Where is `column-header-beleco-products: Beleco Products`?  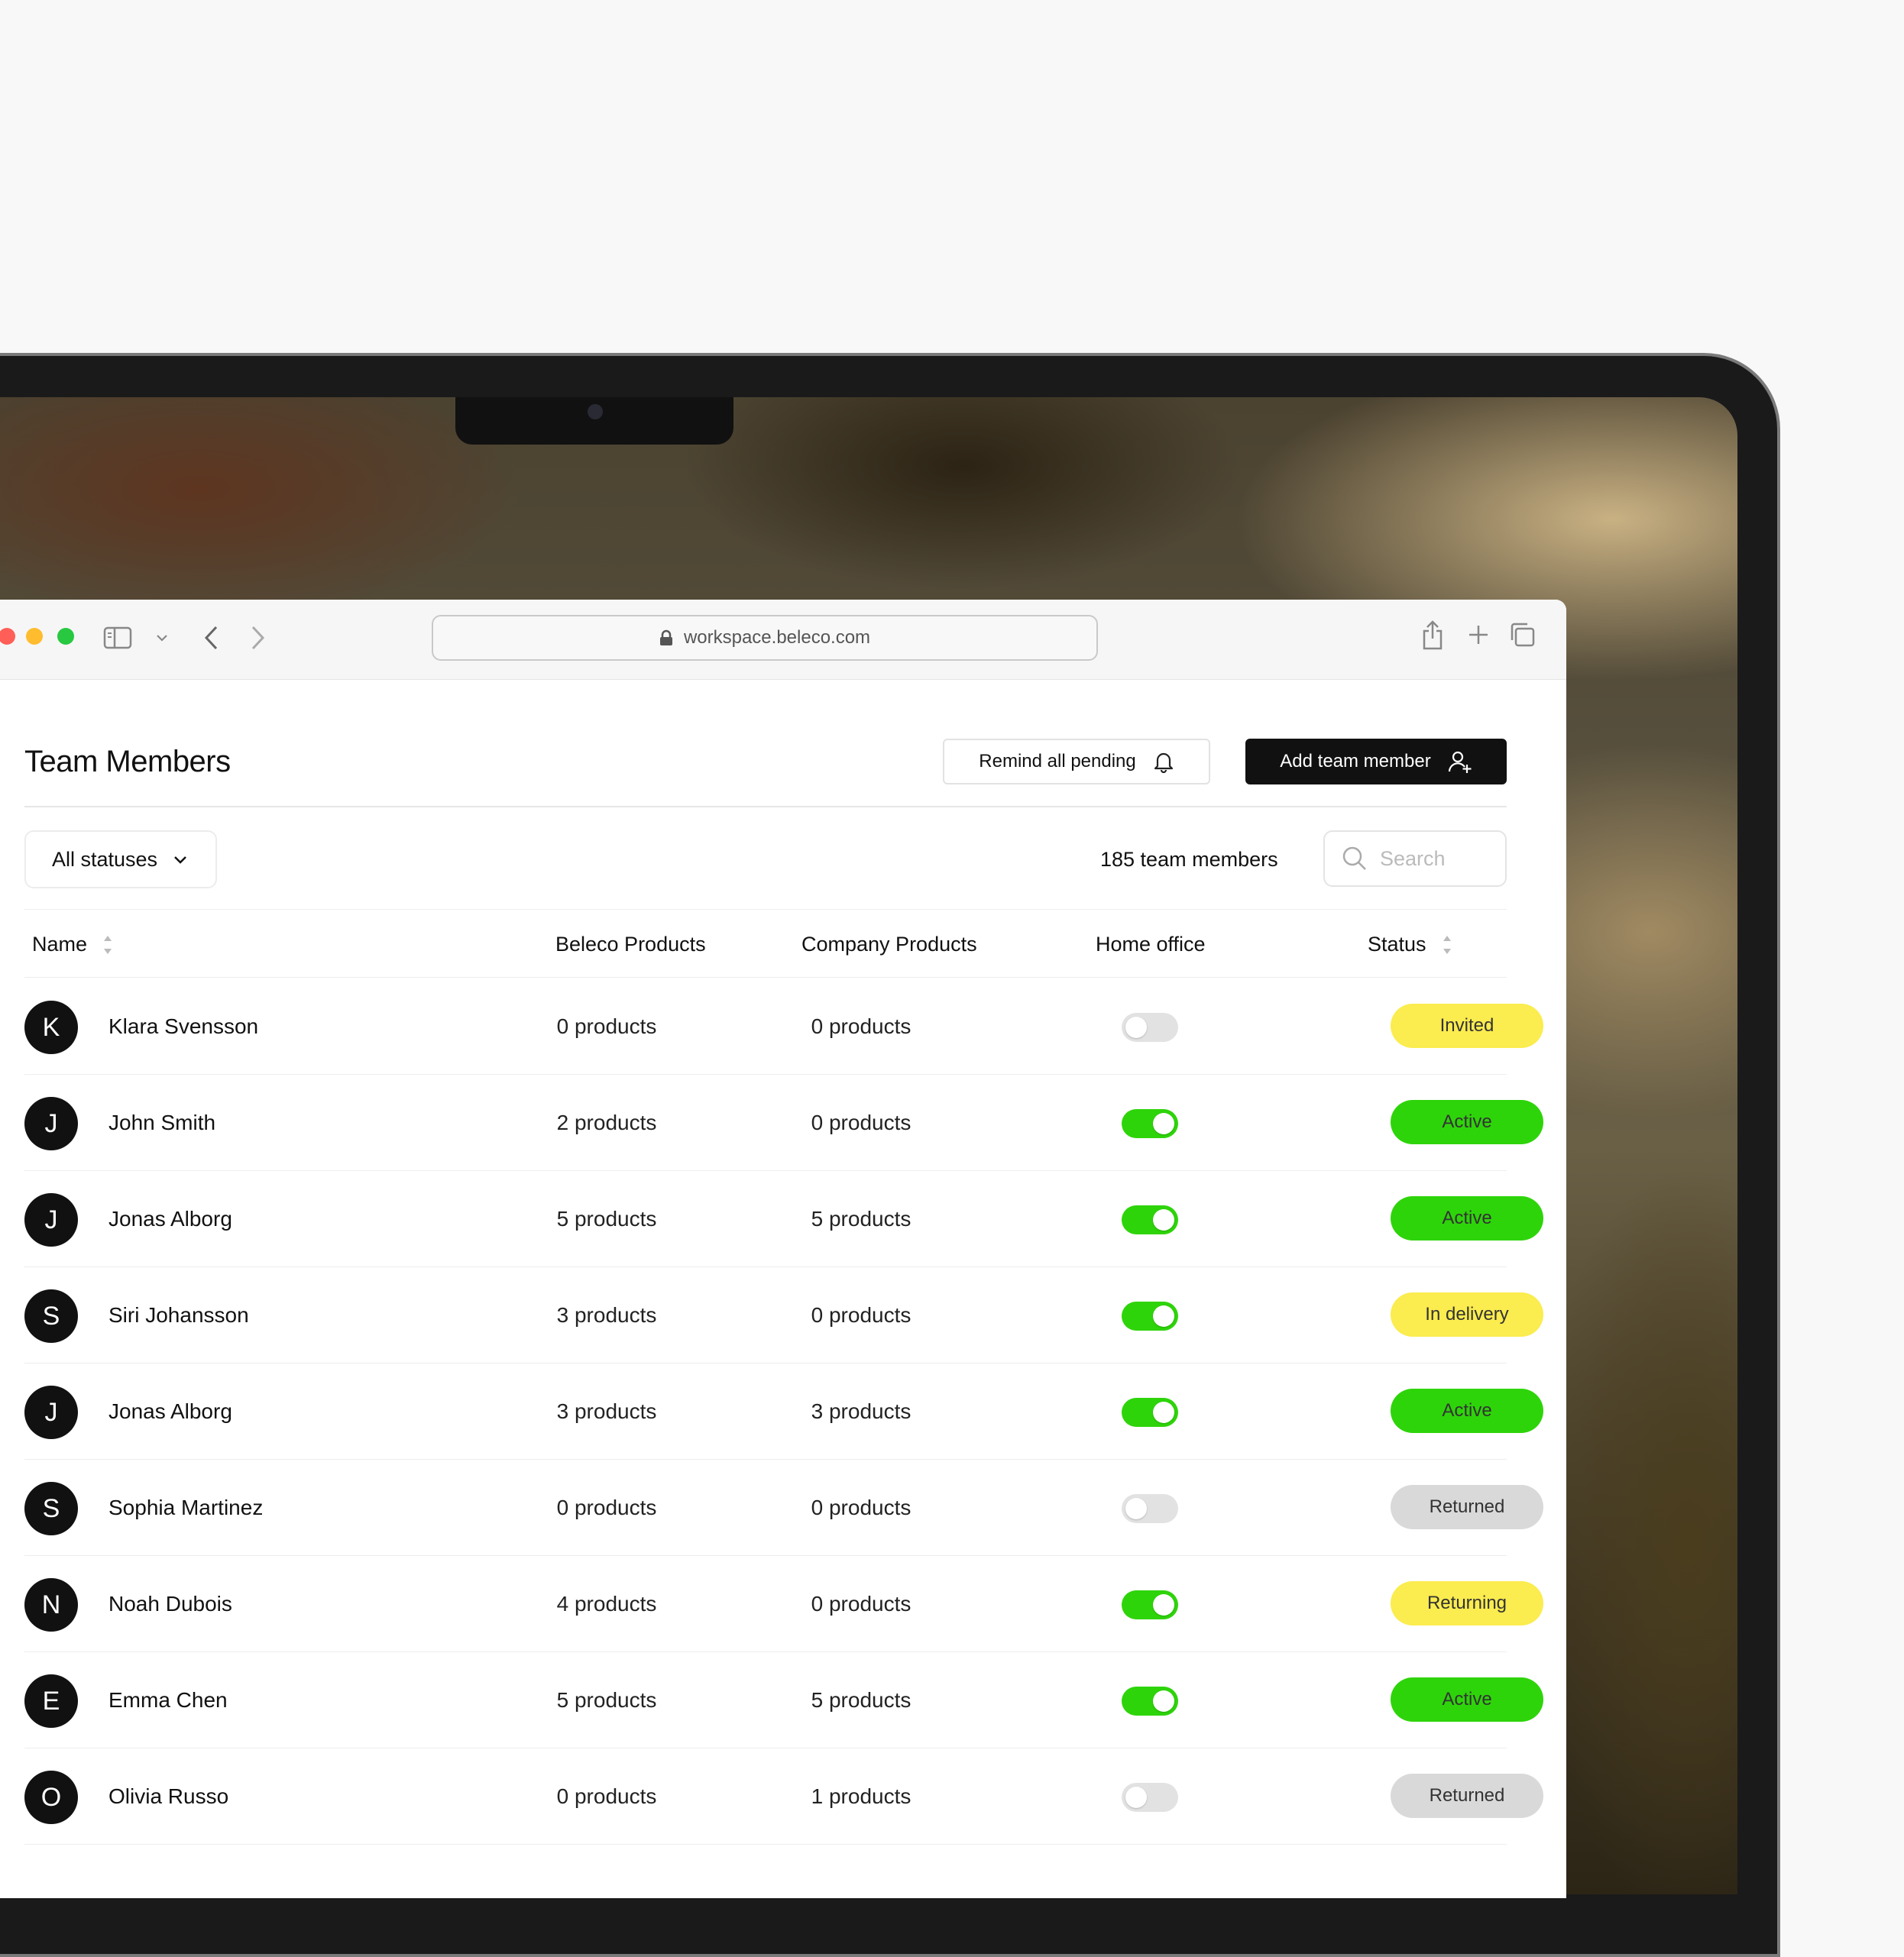 column-header-beleco-products: Beleco Products is located at coordinates (630, 944).